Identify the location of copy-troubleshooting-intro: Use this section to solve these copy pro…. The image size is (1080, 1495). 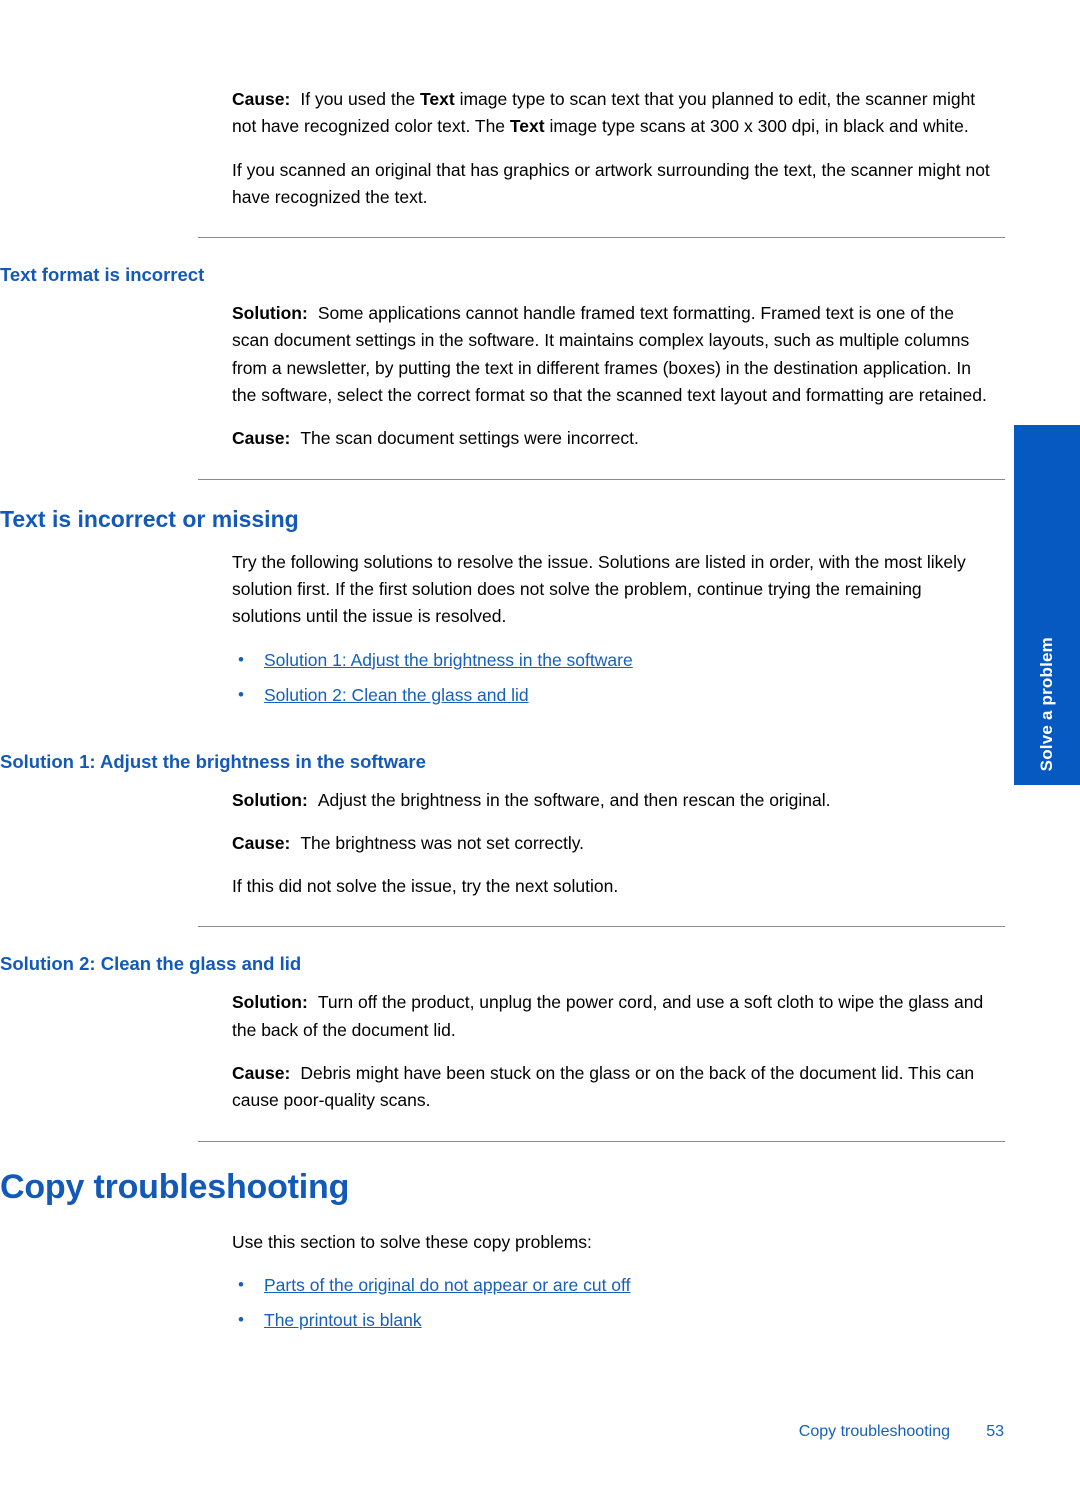
(412, 1241).